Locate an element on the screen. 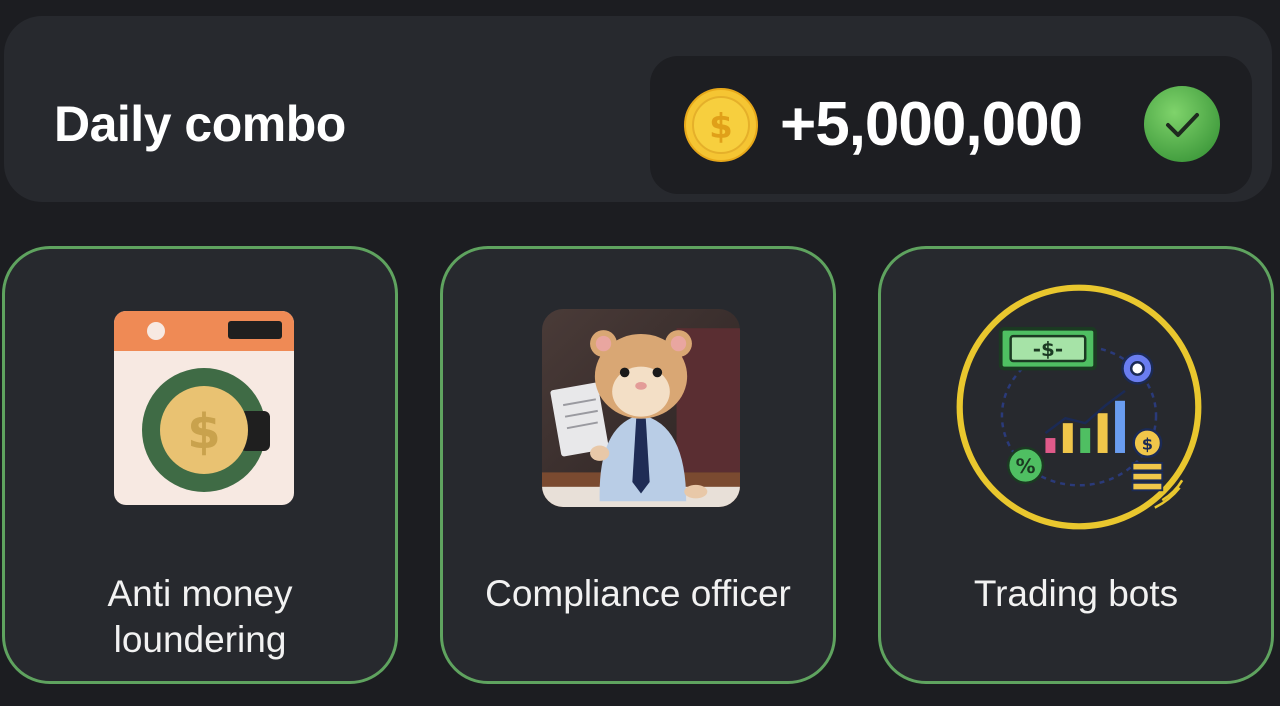 This screenshot has height=706, width=1280. dollar-coin-icon: $ is located at coordinates (721, 125).